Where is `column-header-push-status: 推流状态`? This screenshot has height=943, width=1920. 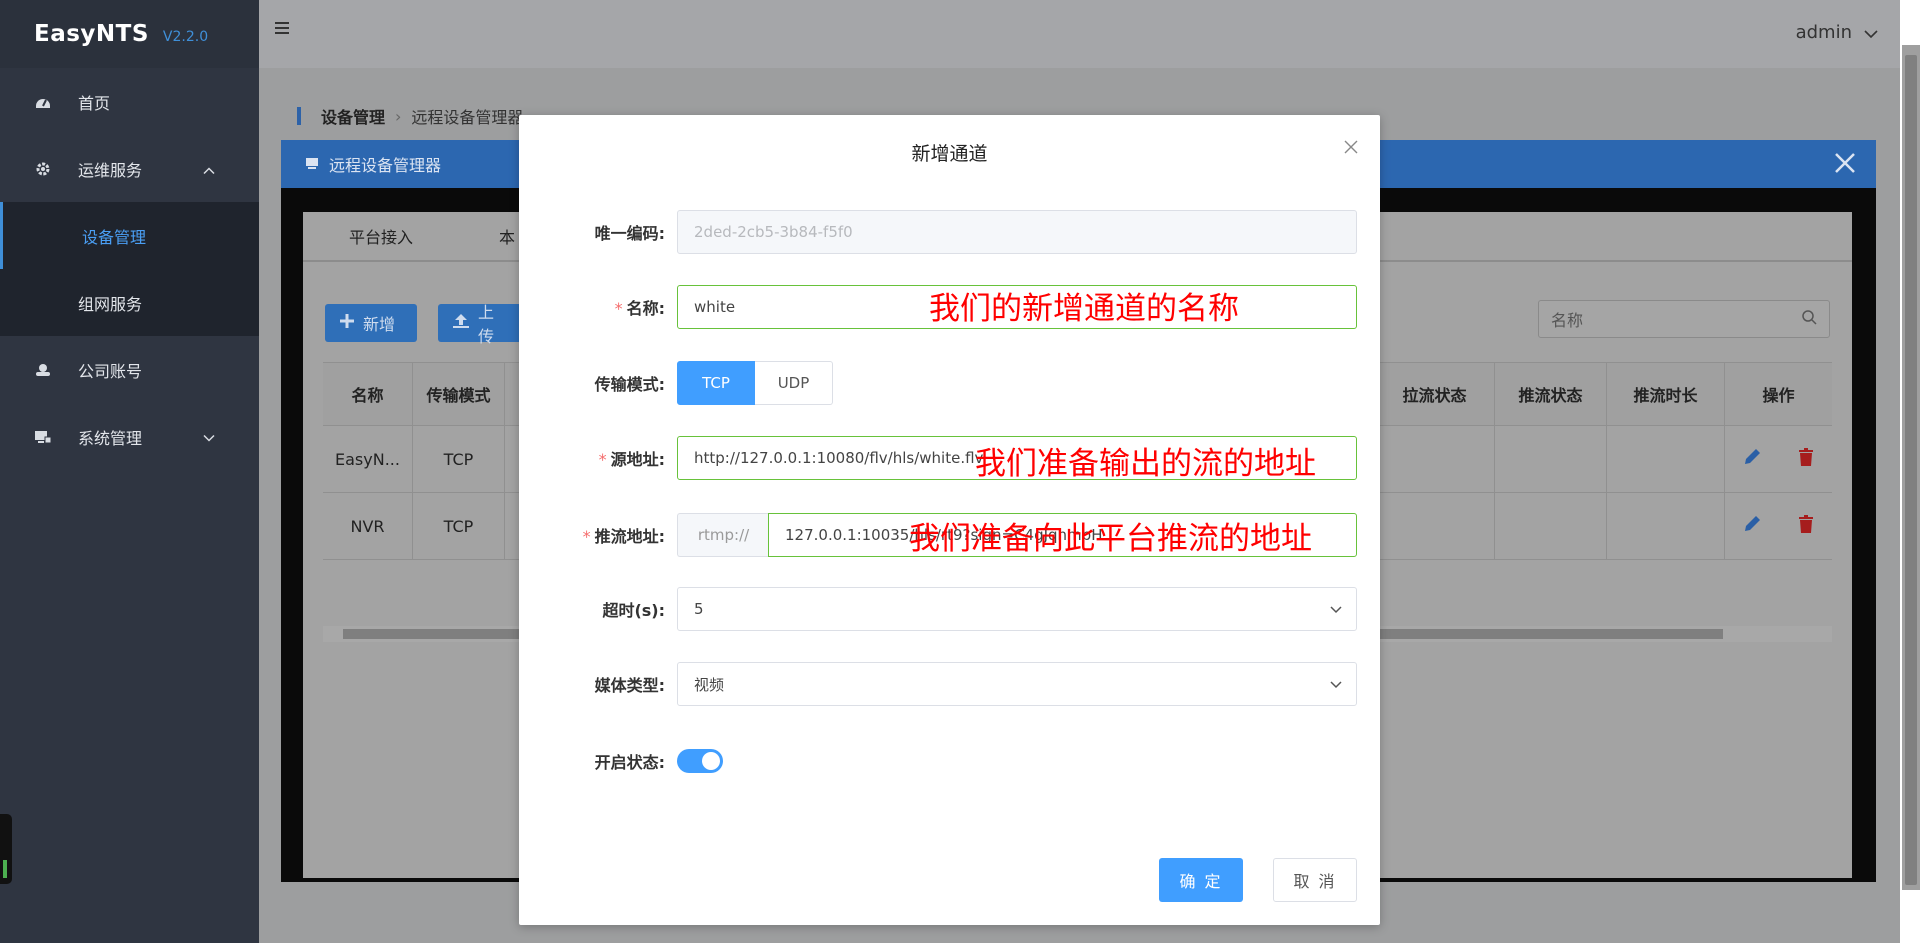
column-header-push-status: 推流状态 is located at coordinates (1551, 394).